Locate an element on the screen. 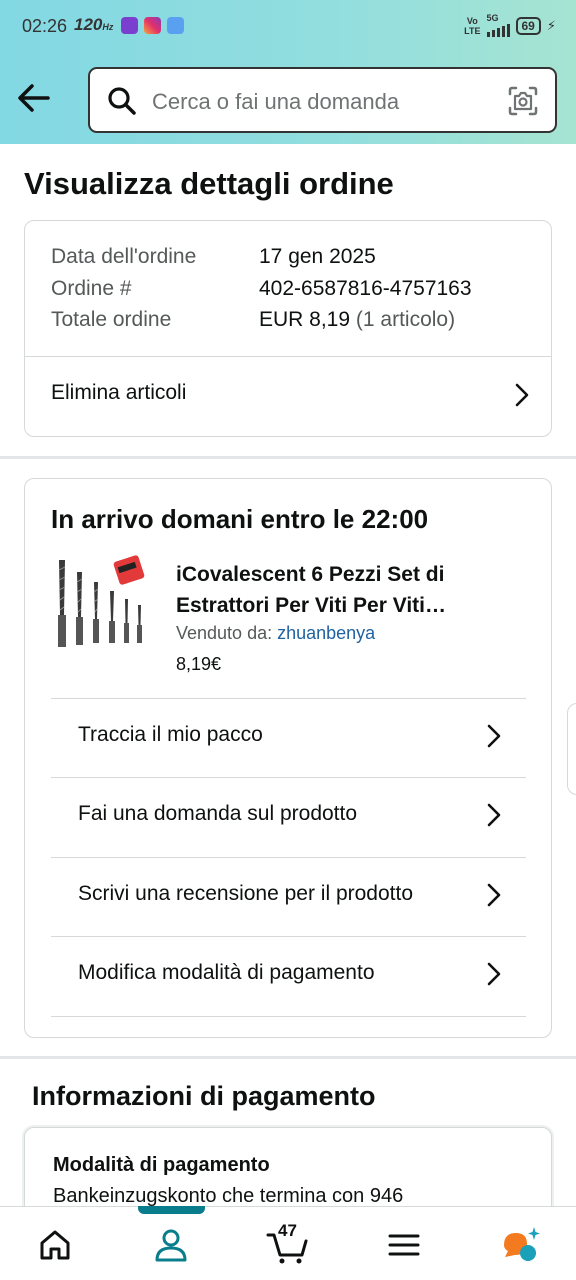 The image size is (576, 1280). write-review-label: Scrivi una recensione per il prodotto is located at coordinates (246, 893).